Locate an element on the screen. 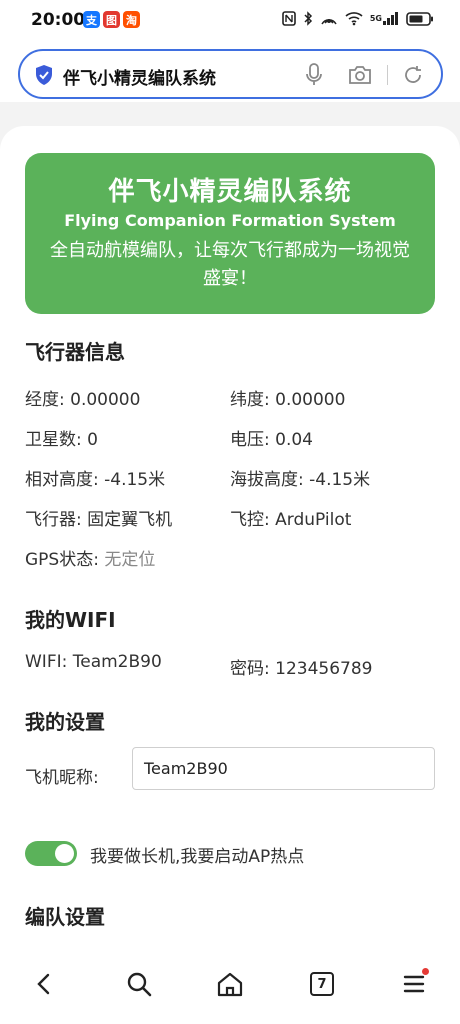 The width and height of the screenshot is (460, 1024). voltage-field: 电压: 0.04 is located at coordinates (271, 440).